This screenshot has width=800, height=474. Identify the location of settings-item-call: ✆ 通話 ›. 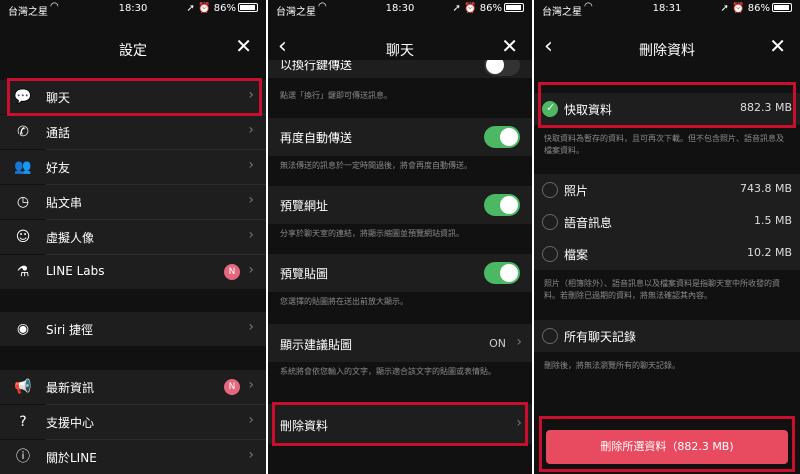
(133, 132).